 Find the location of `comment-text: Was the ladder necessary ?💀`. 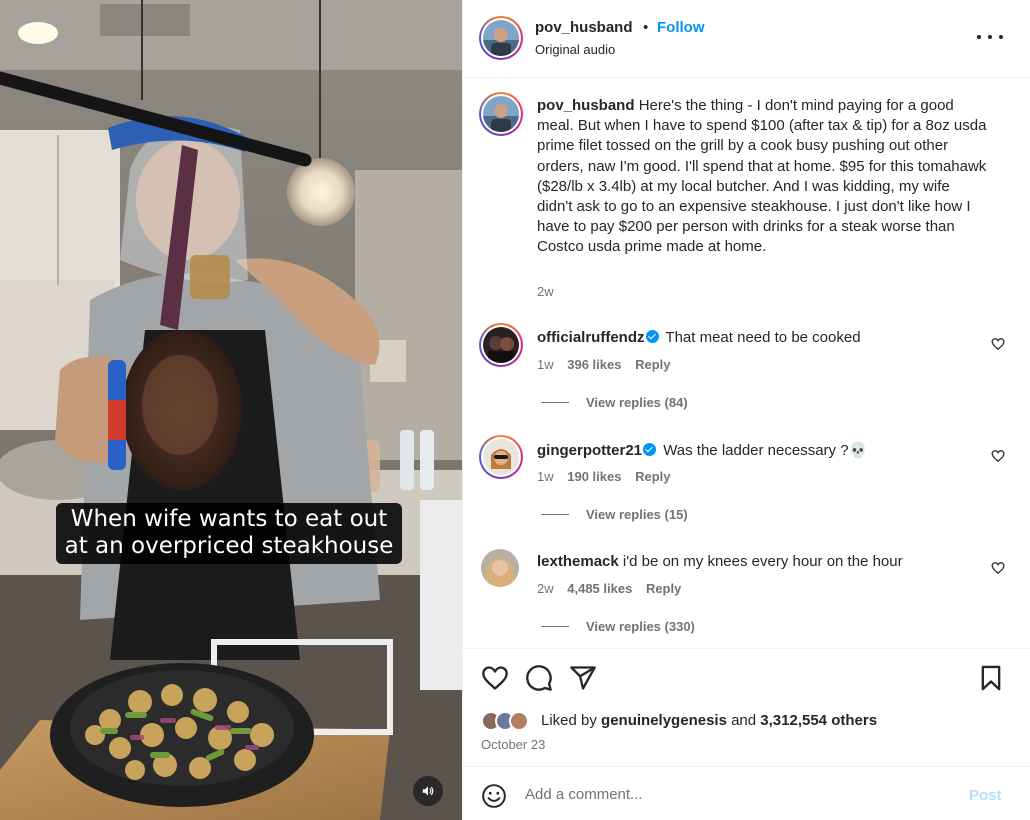

comment-text: Was the ladder necessary ?💀 is located at coordinates (765, 450).